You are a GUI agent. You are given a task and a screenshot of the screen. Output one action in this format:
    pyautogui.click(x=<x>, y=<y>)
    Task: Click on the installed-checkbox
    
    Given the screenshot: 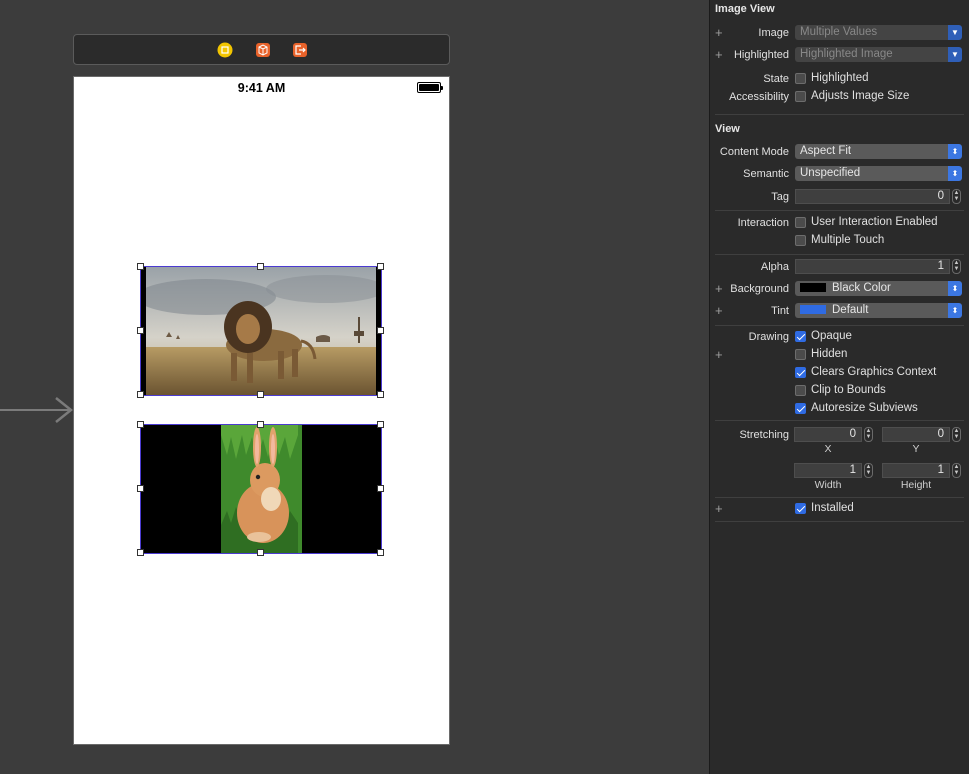 What is the action you would take?
    pyautogui.click(x=800, y=508)
    